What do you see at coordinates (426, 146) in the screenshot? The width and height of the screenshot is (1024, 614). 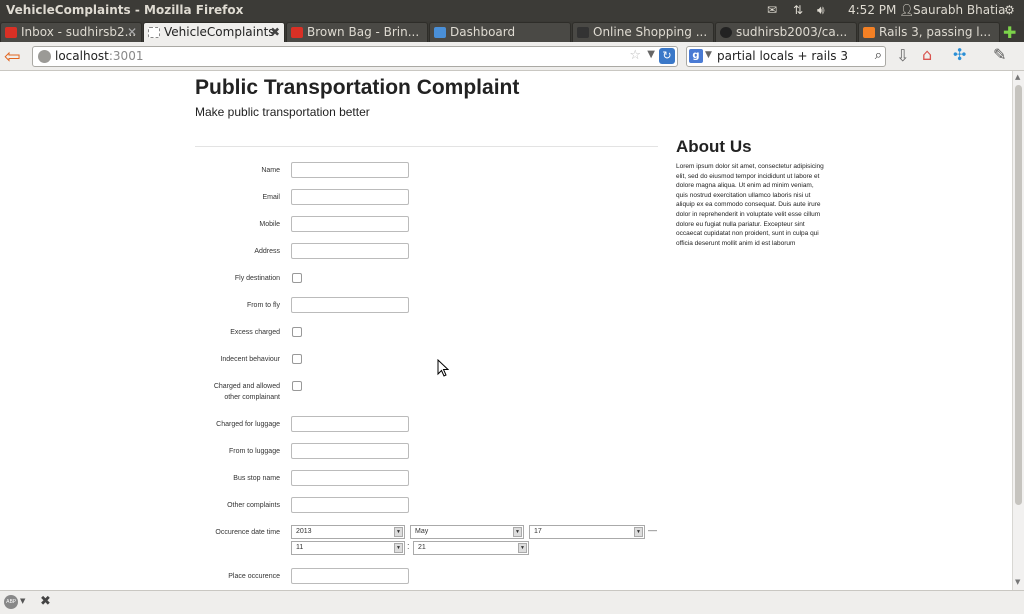 I see `divider` at bounding box center [426, 146].